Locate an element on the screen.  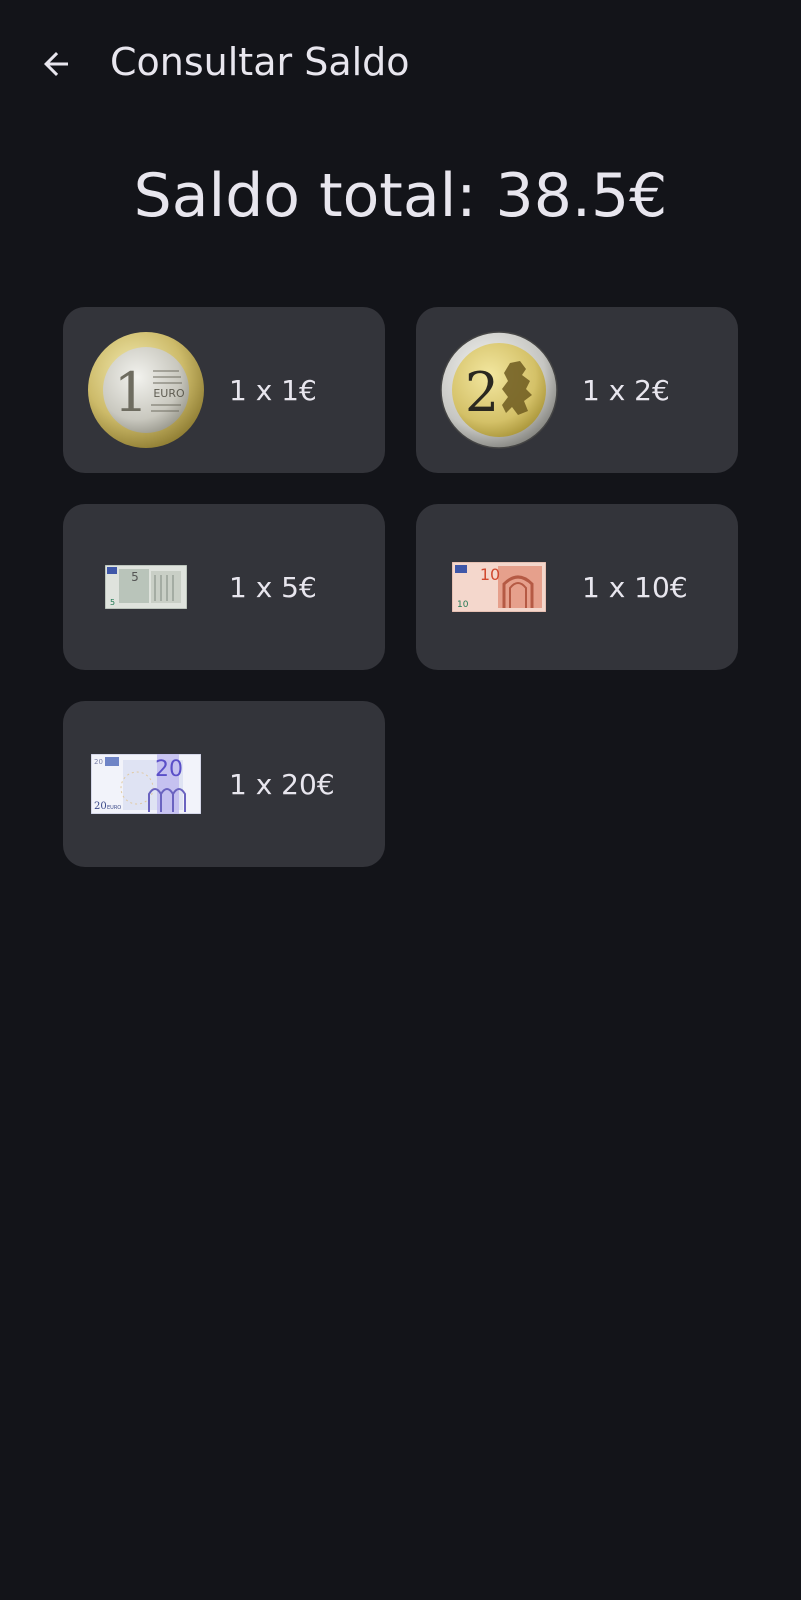
page-title: Consultar Saldo is located at coordinates (260, 62).